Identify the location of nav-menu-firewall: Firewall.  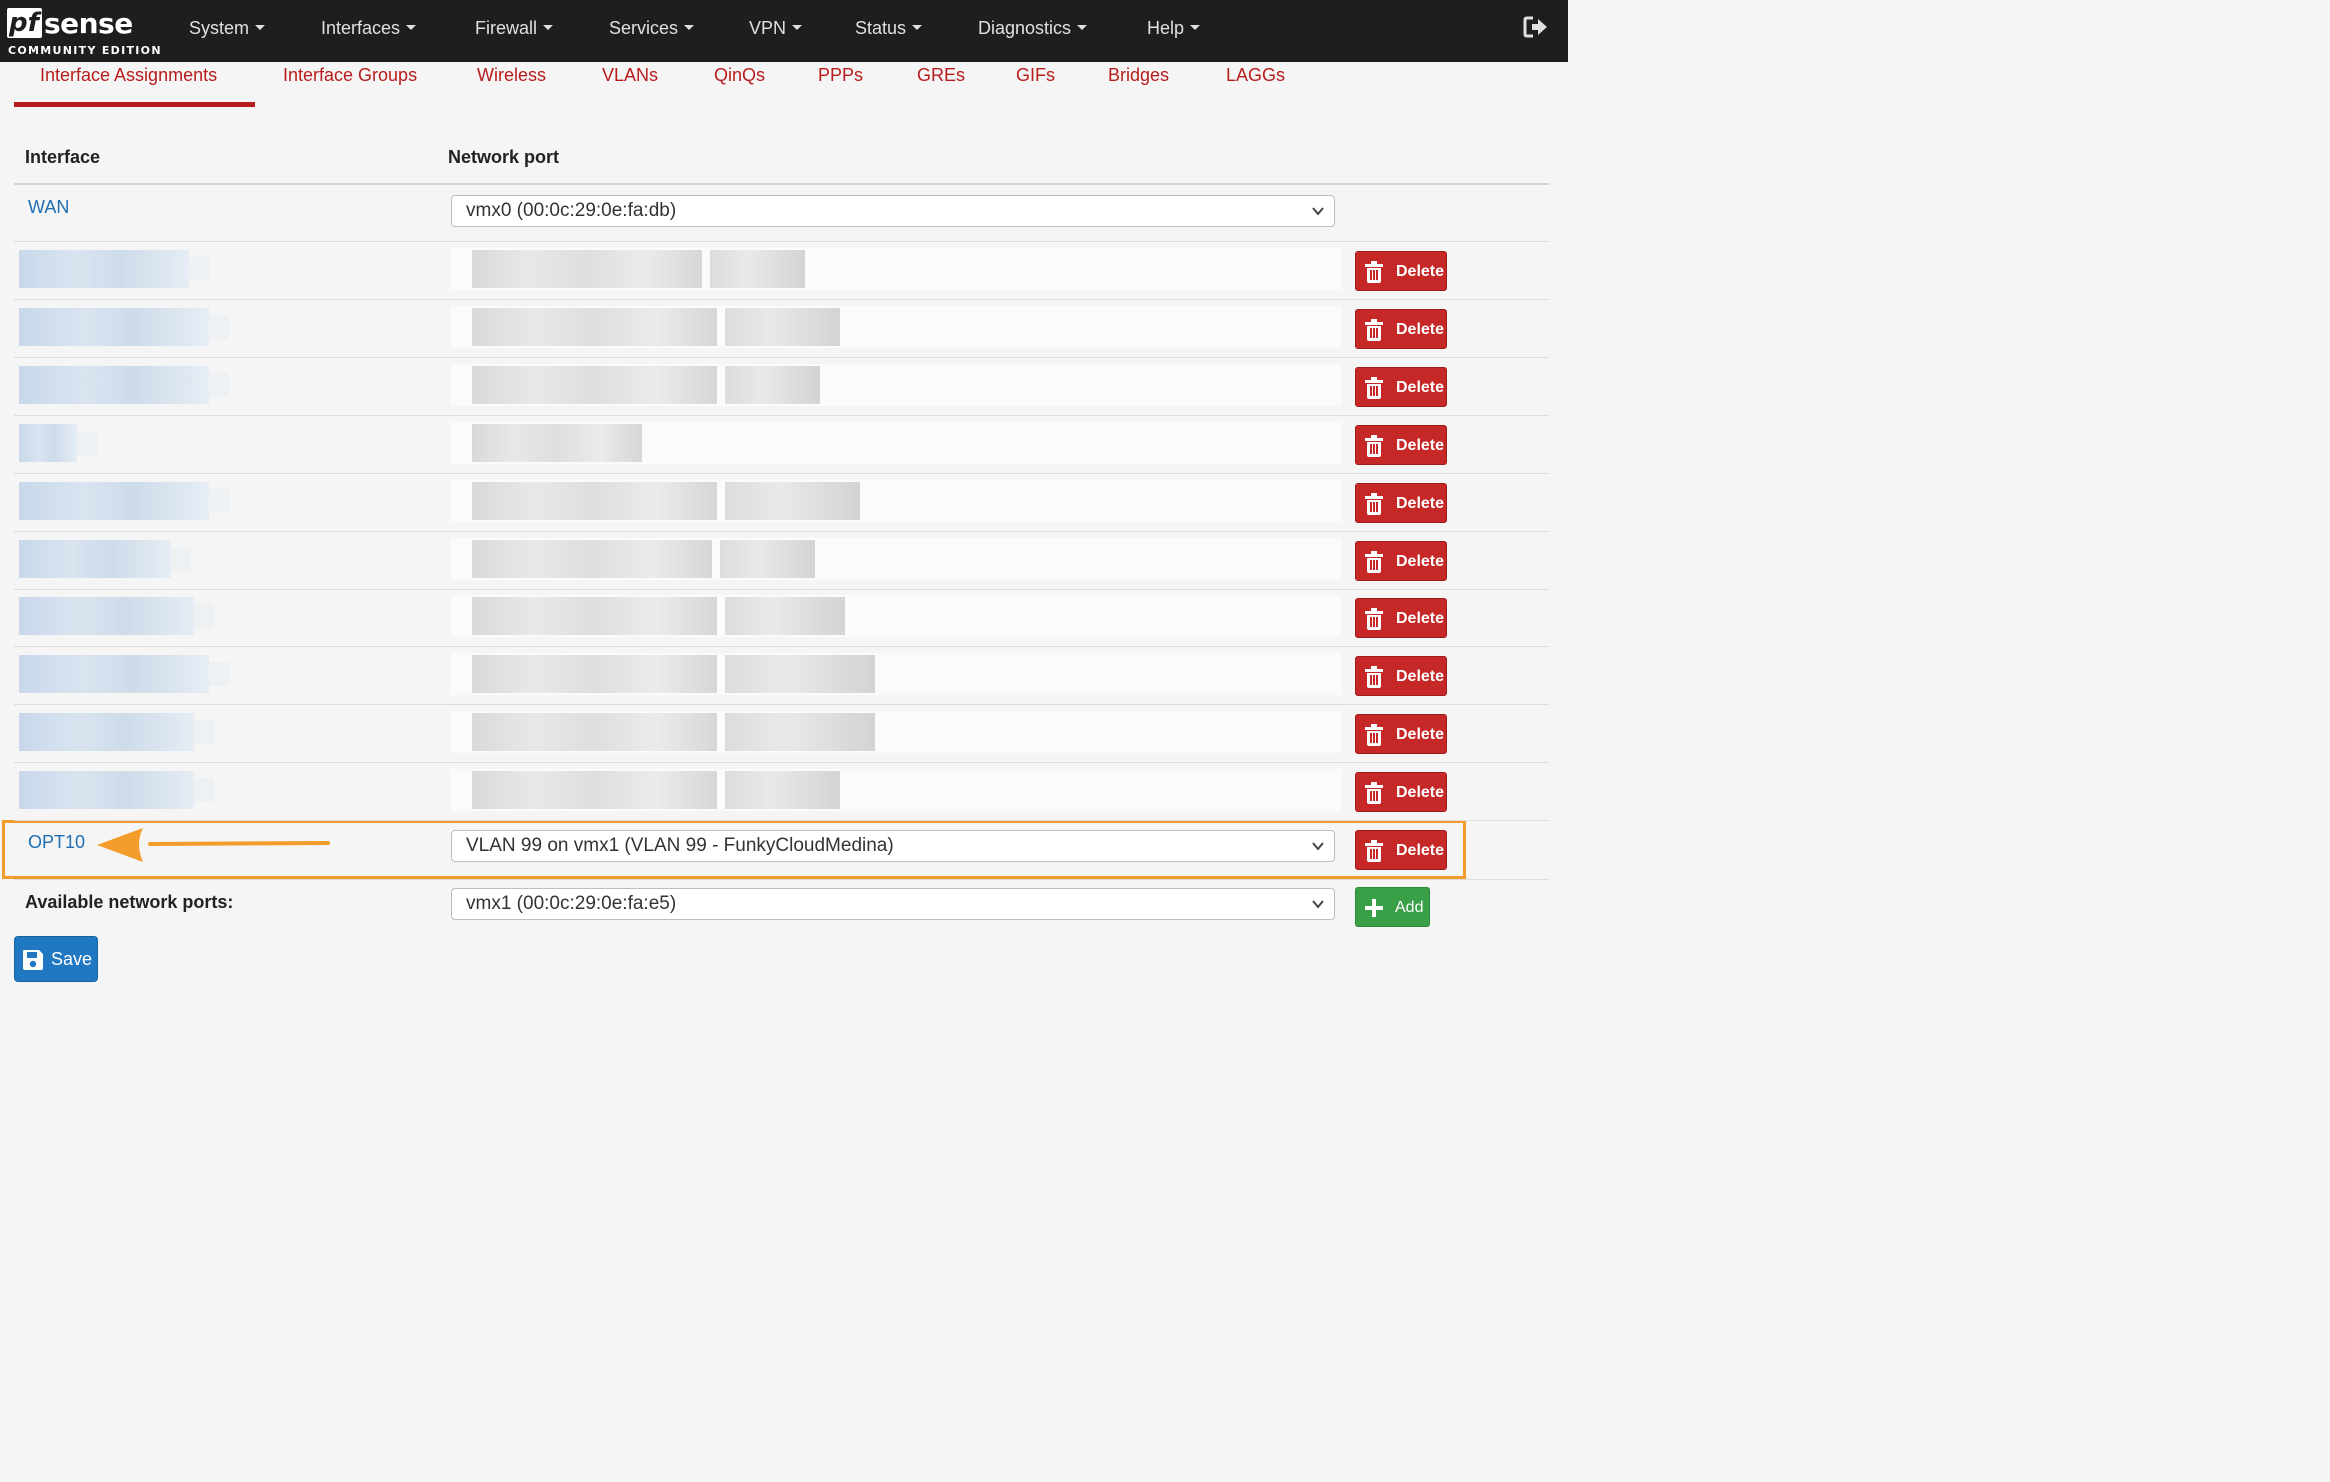
(514, 28).